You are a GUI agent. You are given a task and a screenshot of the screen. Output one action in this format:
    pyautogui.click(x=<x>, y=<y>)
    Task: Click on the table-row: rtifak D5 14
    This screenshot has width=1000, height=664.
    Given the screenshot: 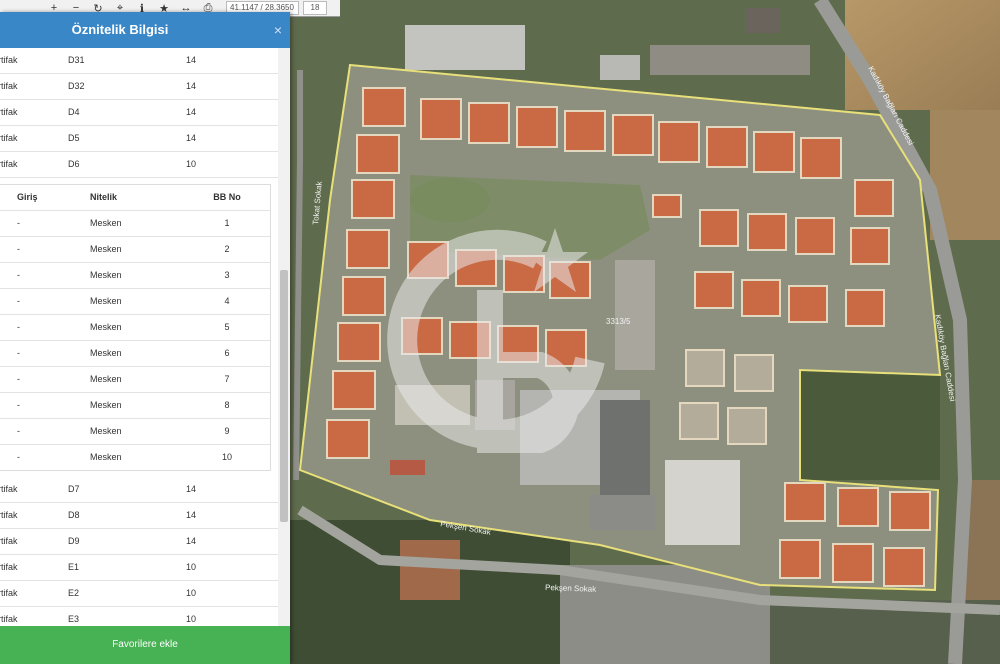 What is the action you would take?
    pyautogui.click(x=139, y=139)
    